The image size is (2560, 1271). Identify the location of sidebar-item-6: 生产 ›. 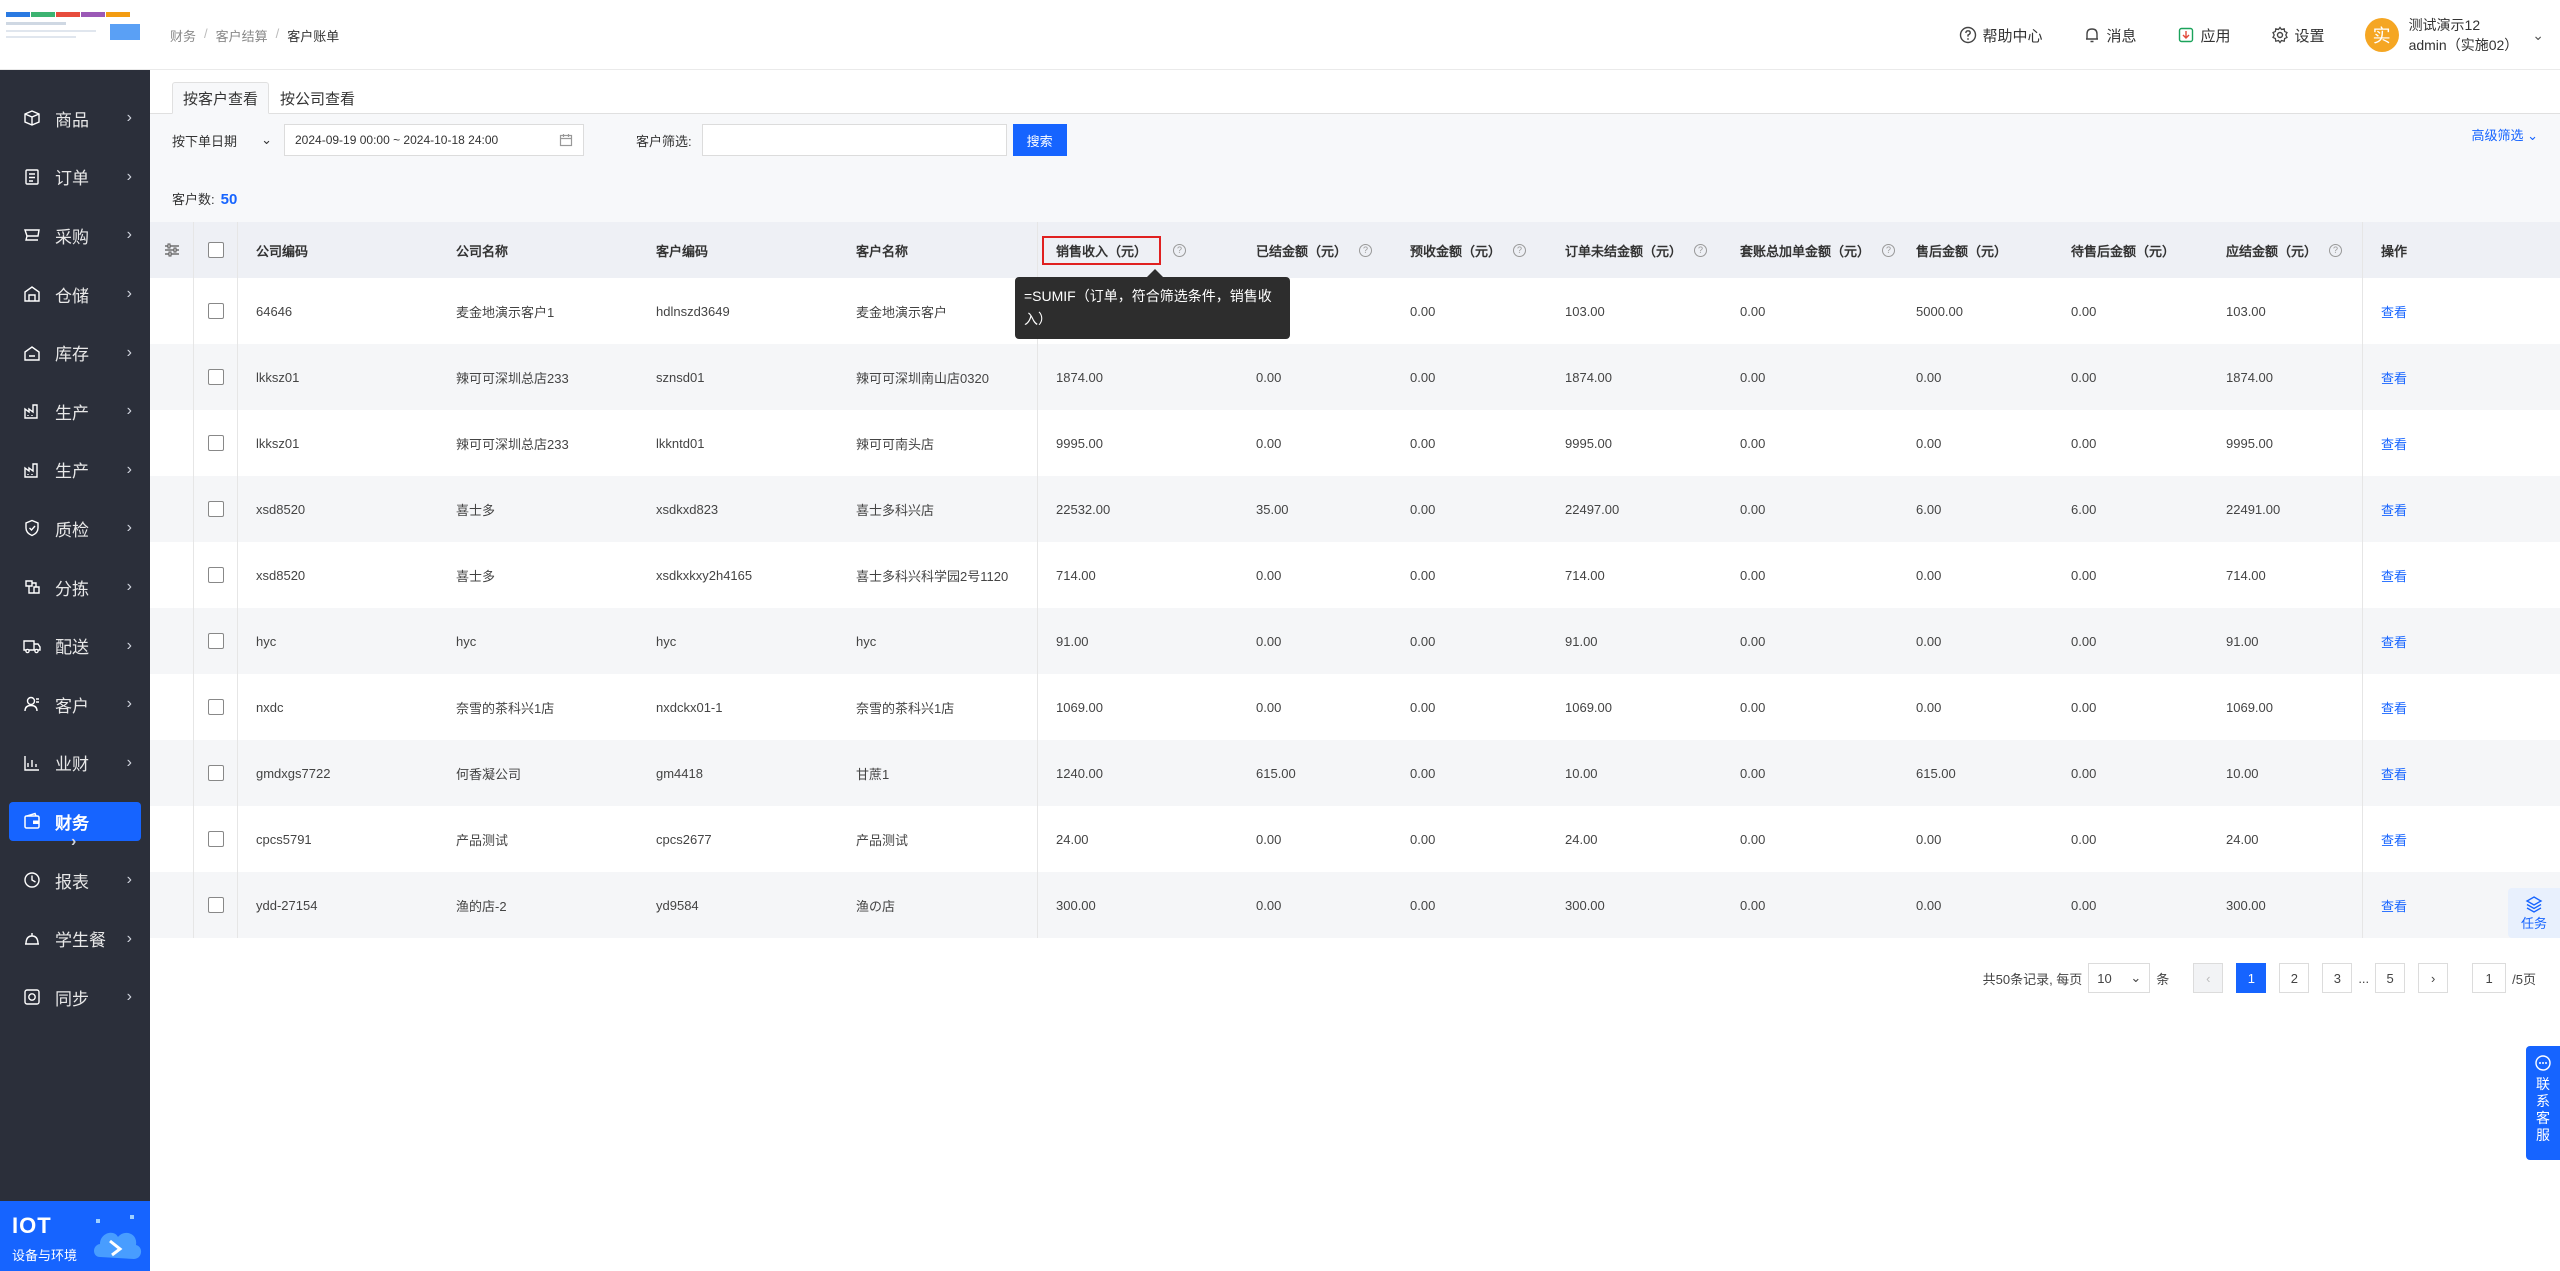
(75, 470).